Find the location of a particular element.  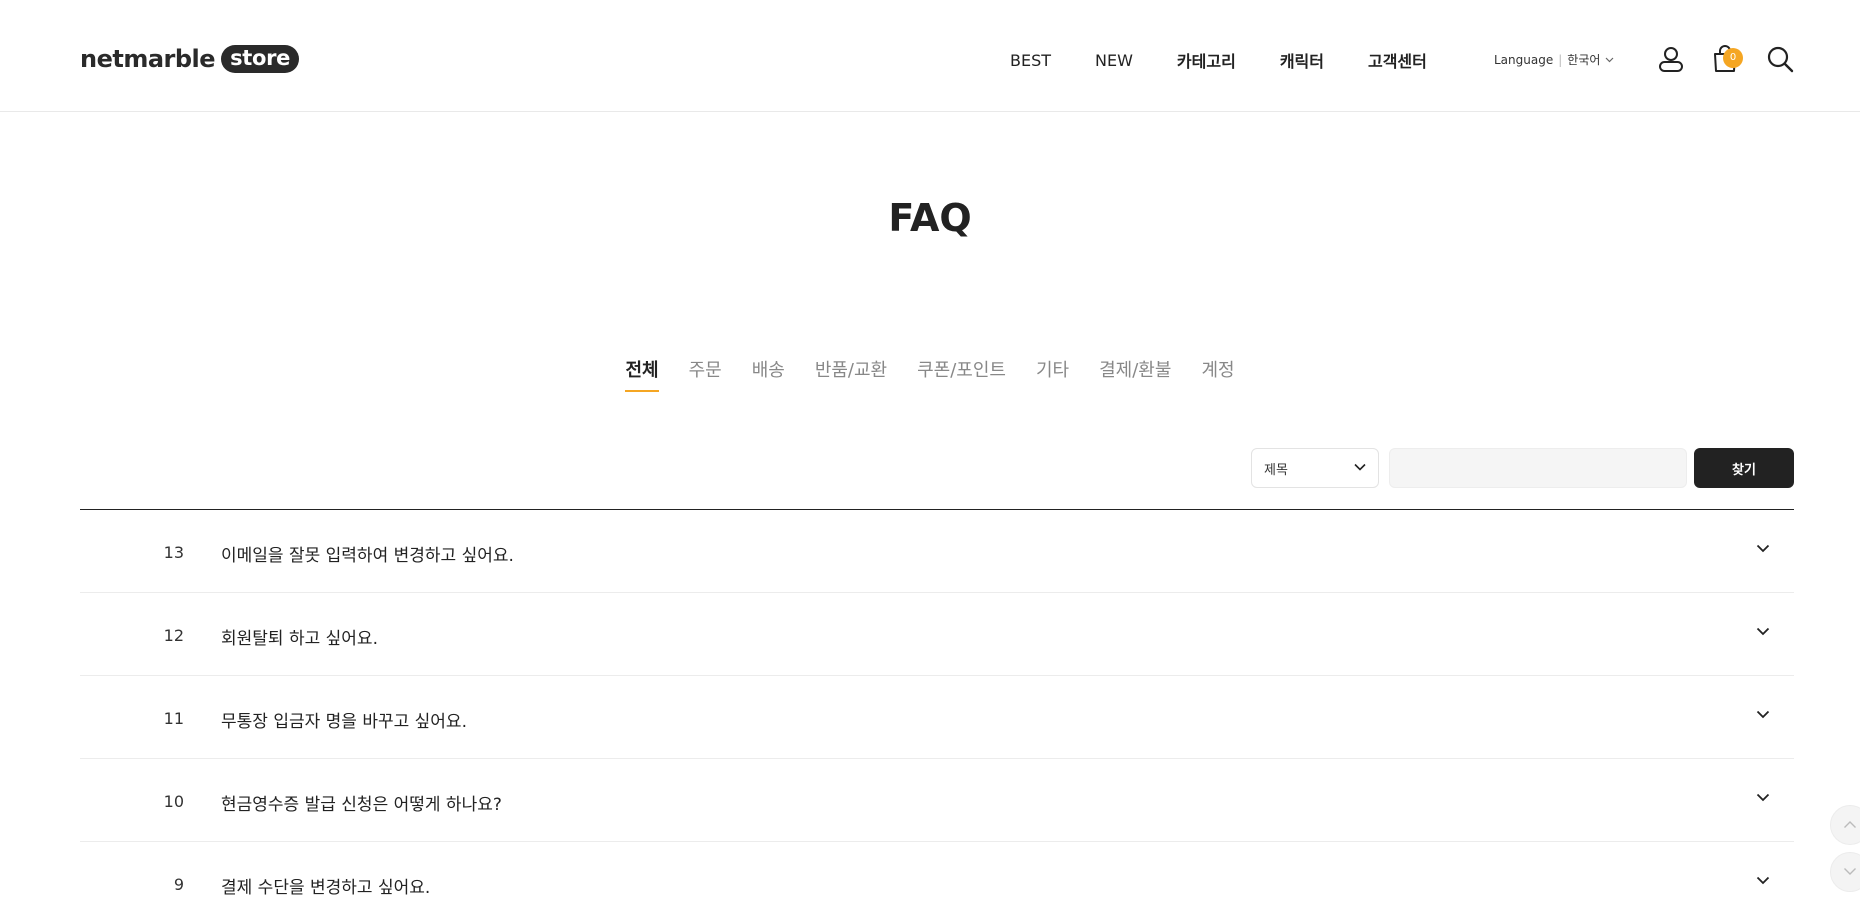

faq-row: 13 이메일을 잘못 입력하여 변경하고 싶어요. is located at coordinates (937, 551).